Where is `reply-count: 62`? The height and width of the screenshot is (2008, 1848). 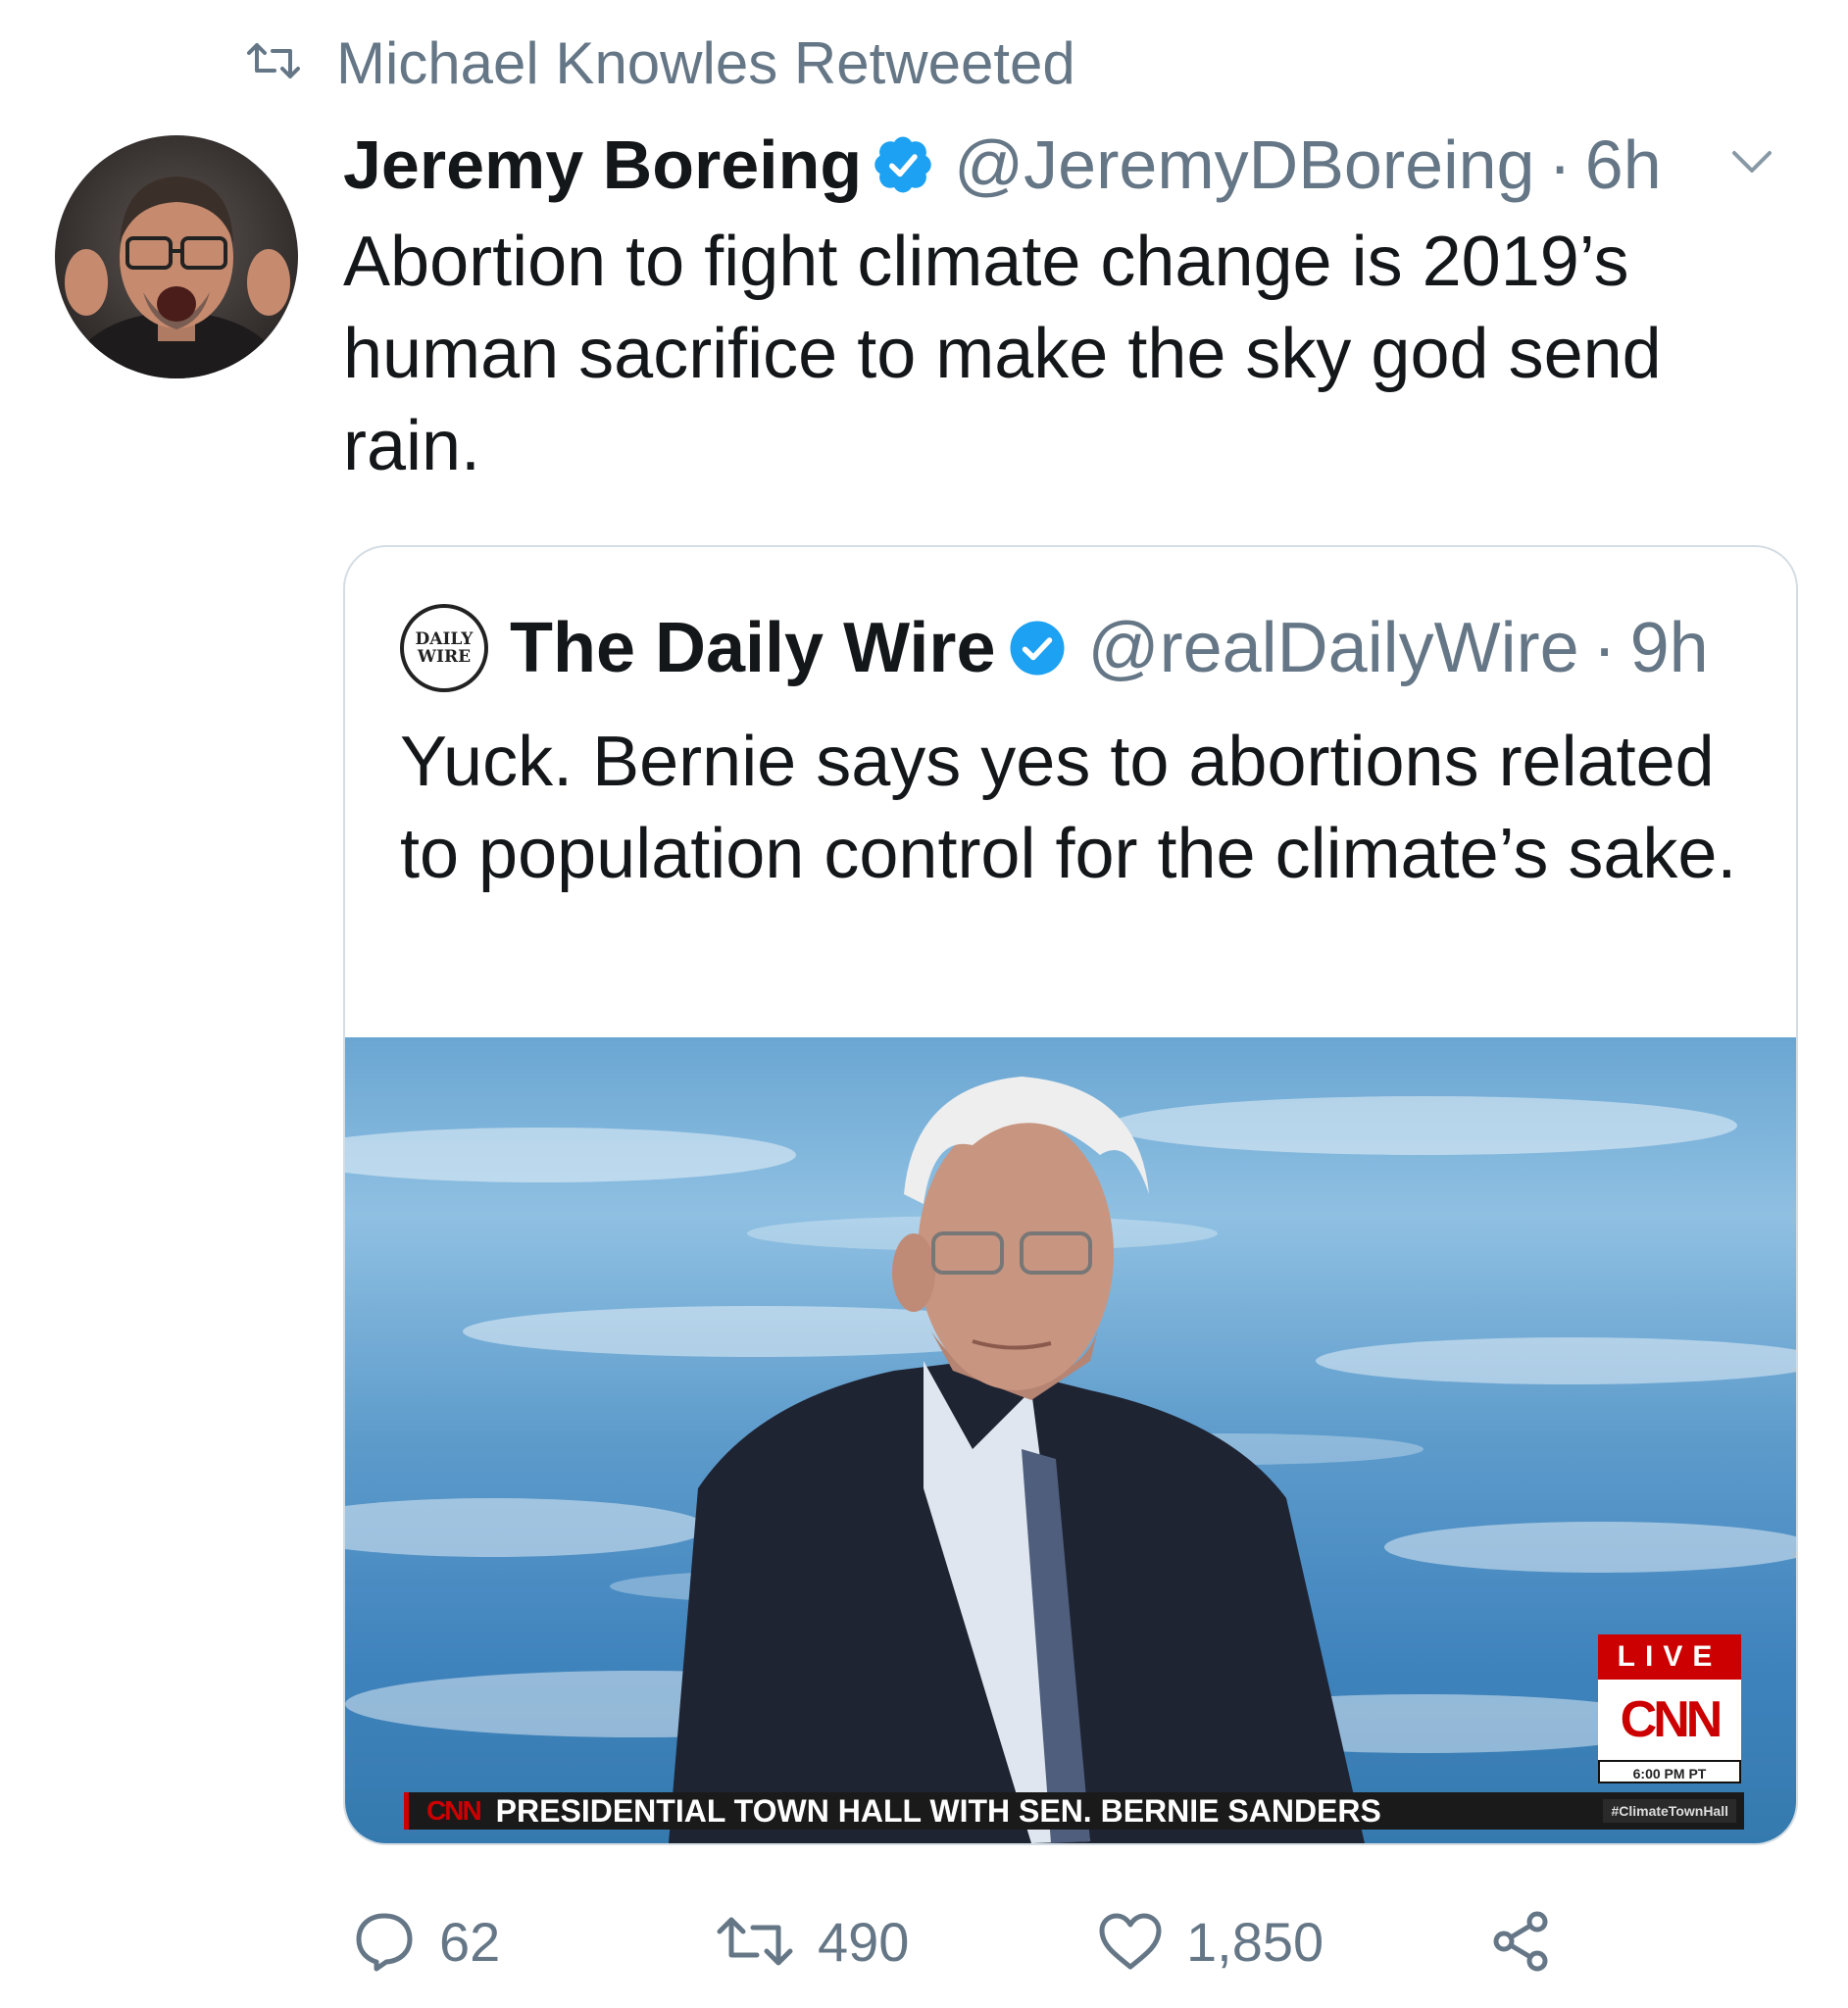
reply-count: 62 is located at coordinates (470, 1941).